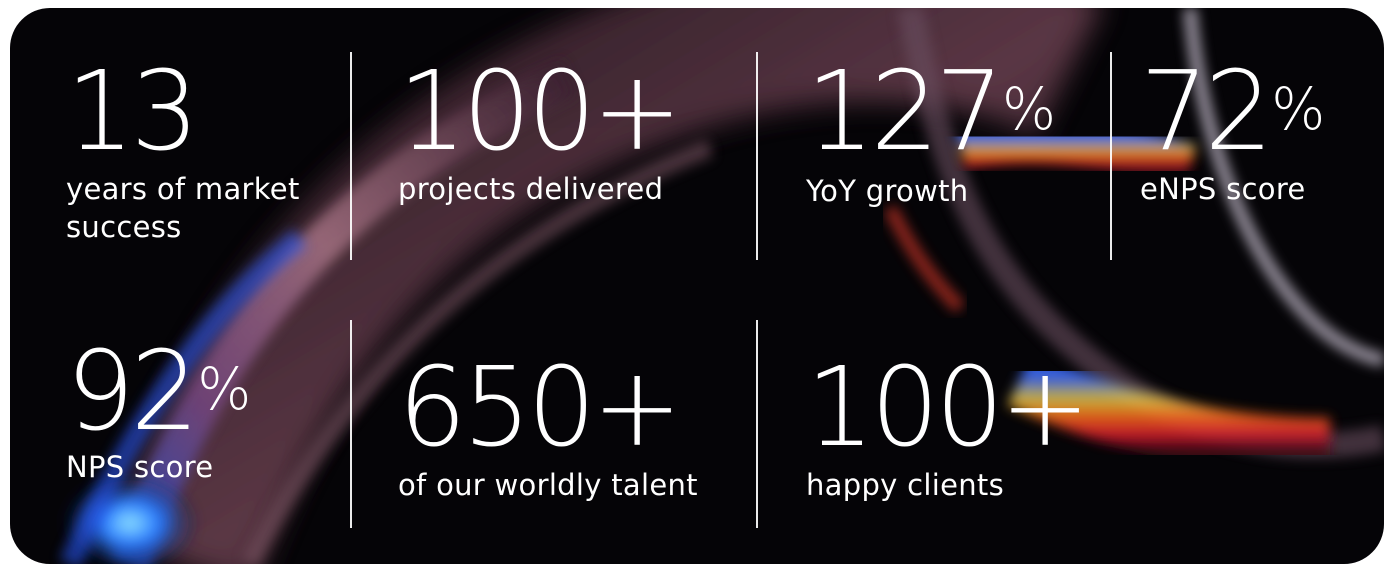 The height and width of the screenshot is (567, 1392). I want to click on stat-value: 72%, so click(1233, 111).